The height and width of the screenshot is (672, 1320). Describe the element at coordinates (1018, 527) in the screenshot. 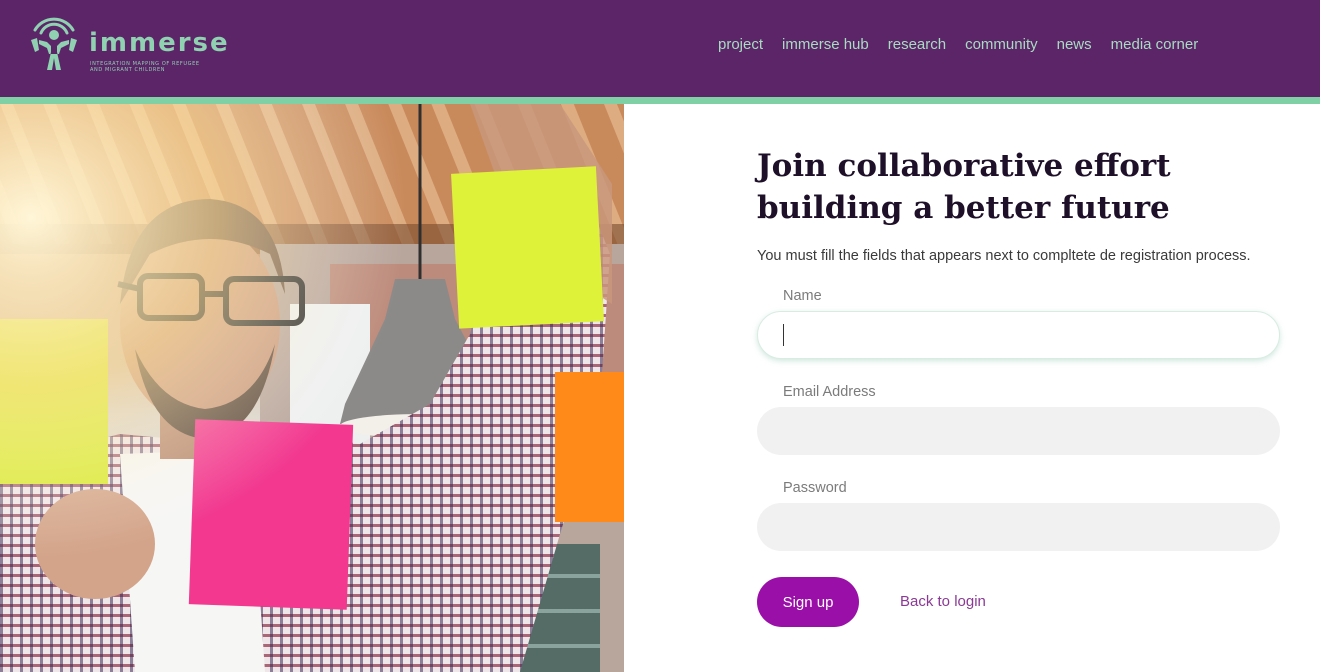

I see `password-field` at that location.